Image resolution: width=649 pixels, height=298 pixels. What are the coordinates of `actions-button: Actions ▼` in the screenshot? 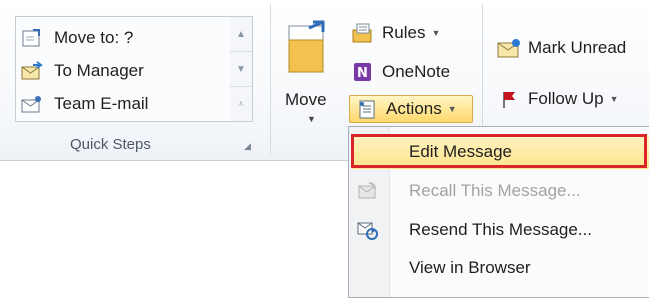 It's located at (411, 109).